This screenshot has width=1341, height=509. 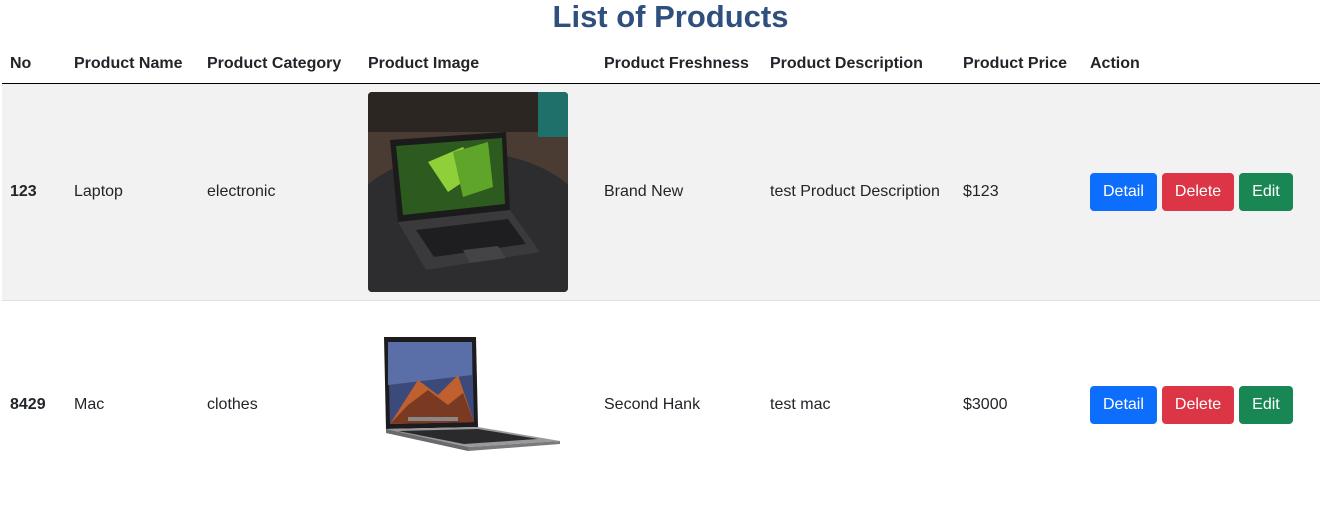 I want to click on product-no: 123, so click(x=34, y=192).